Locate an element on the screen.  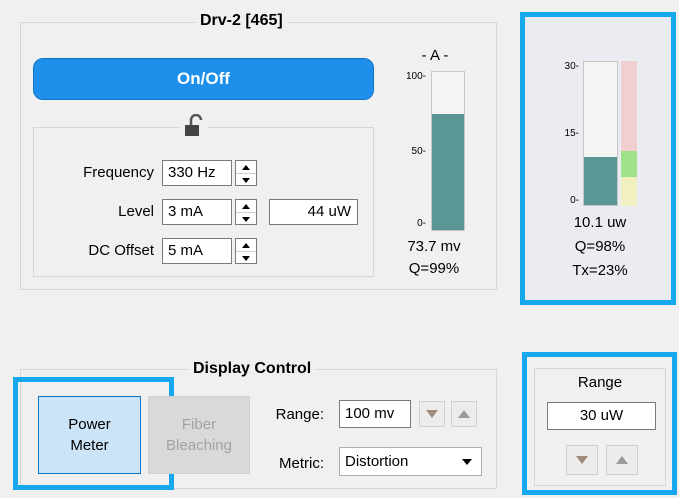
level-spinner is located at coordinates (246, 212).